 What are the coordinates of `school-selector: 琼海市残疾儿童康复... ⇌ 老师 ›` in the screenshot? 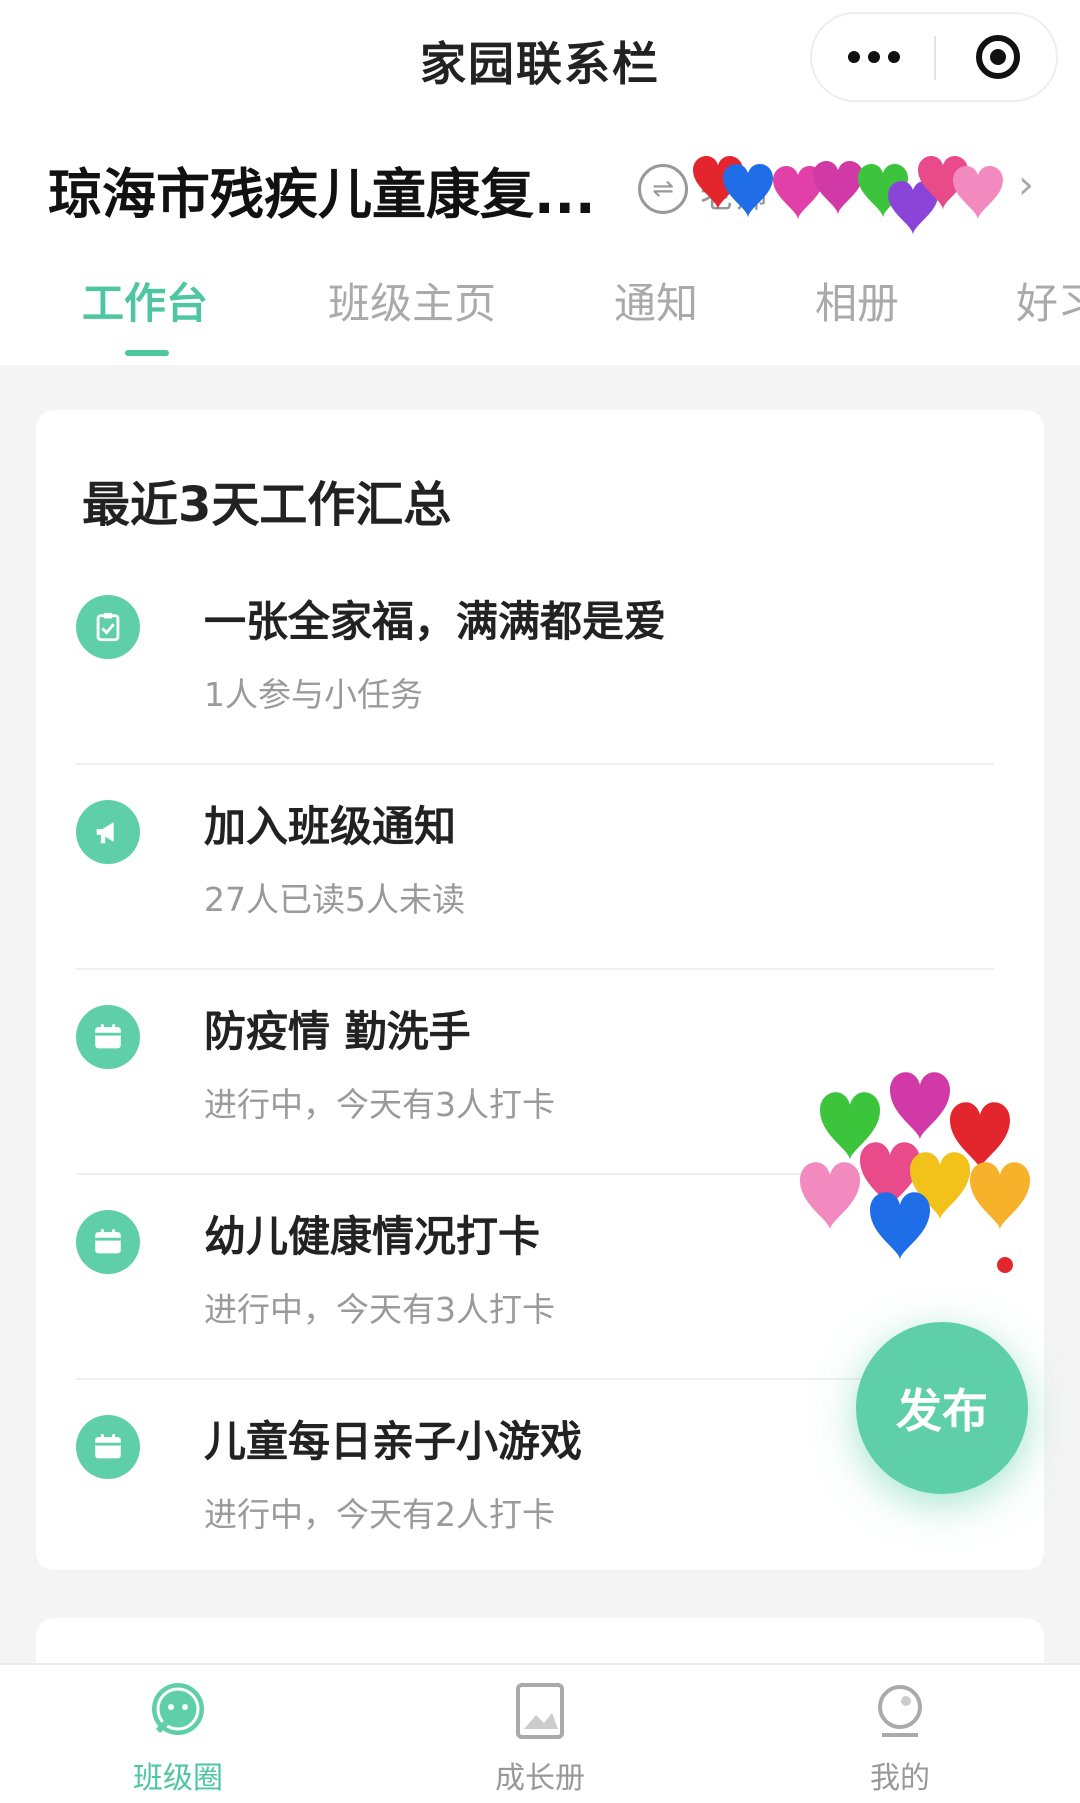 It's located at (548, 192).